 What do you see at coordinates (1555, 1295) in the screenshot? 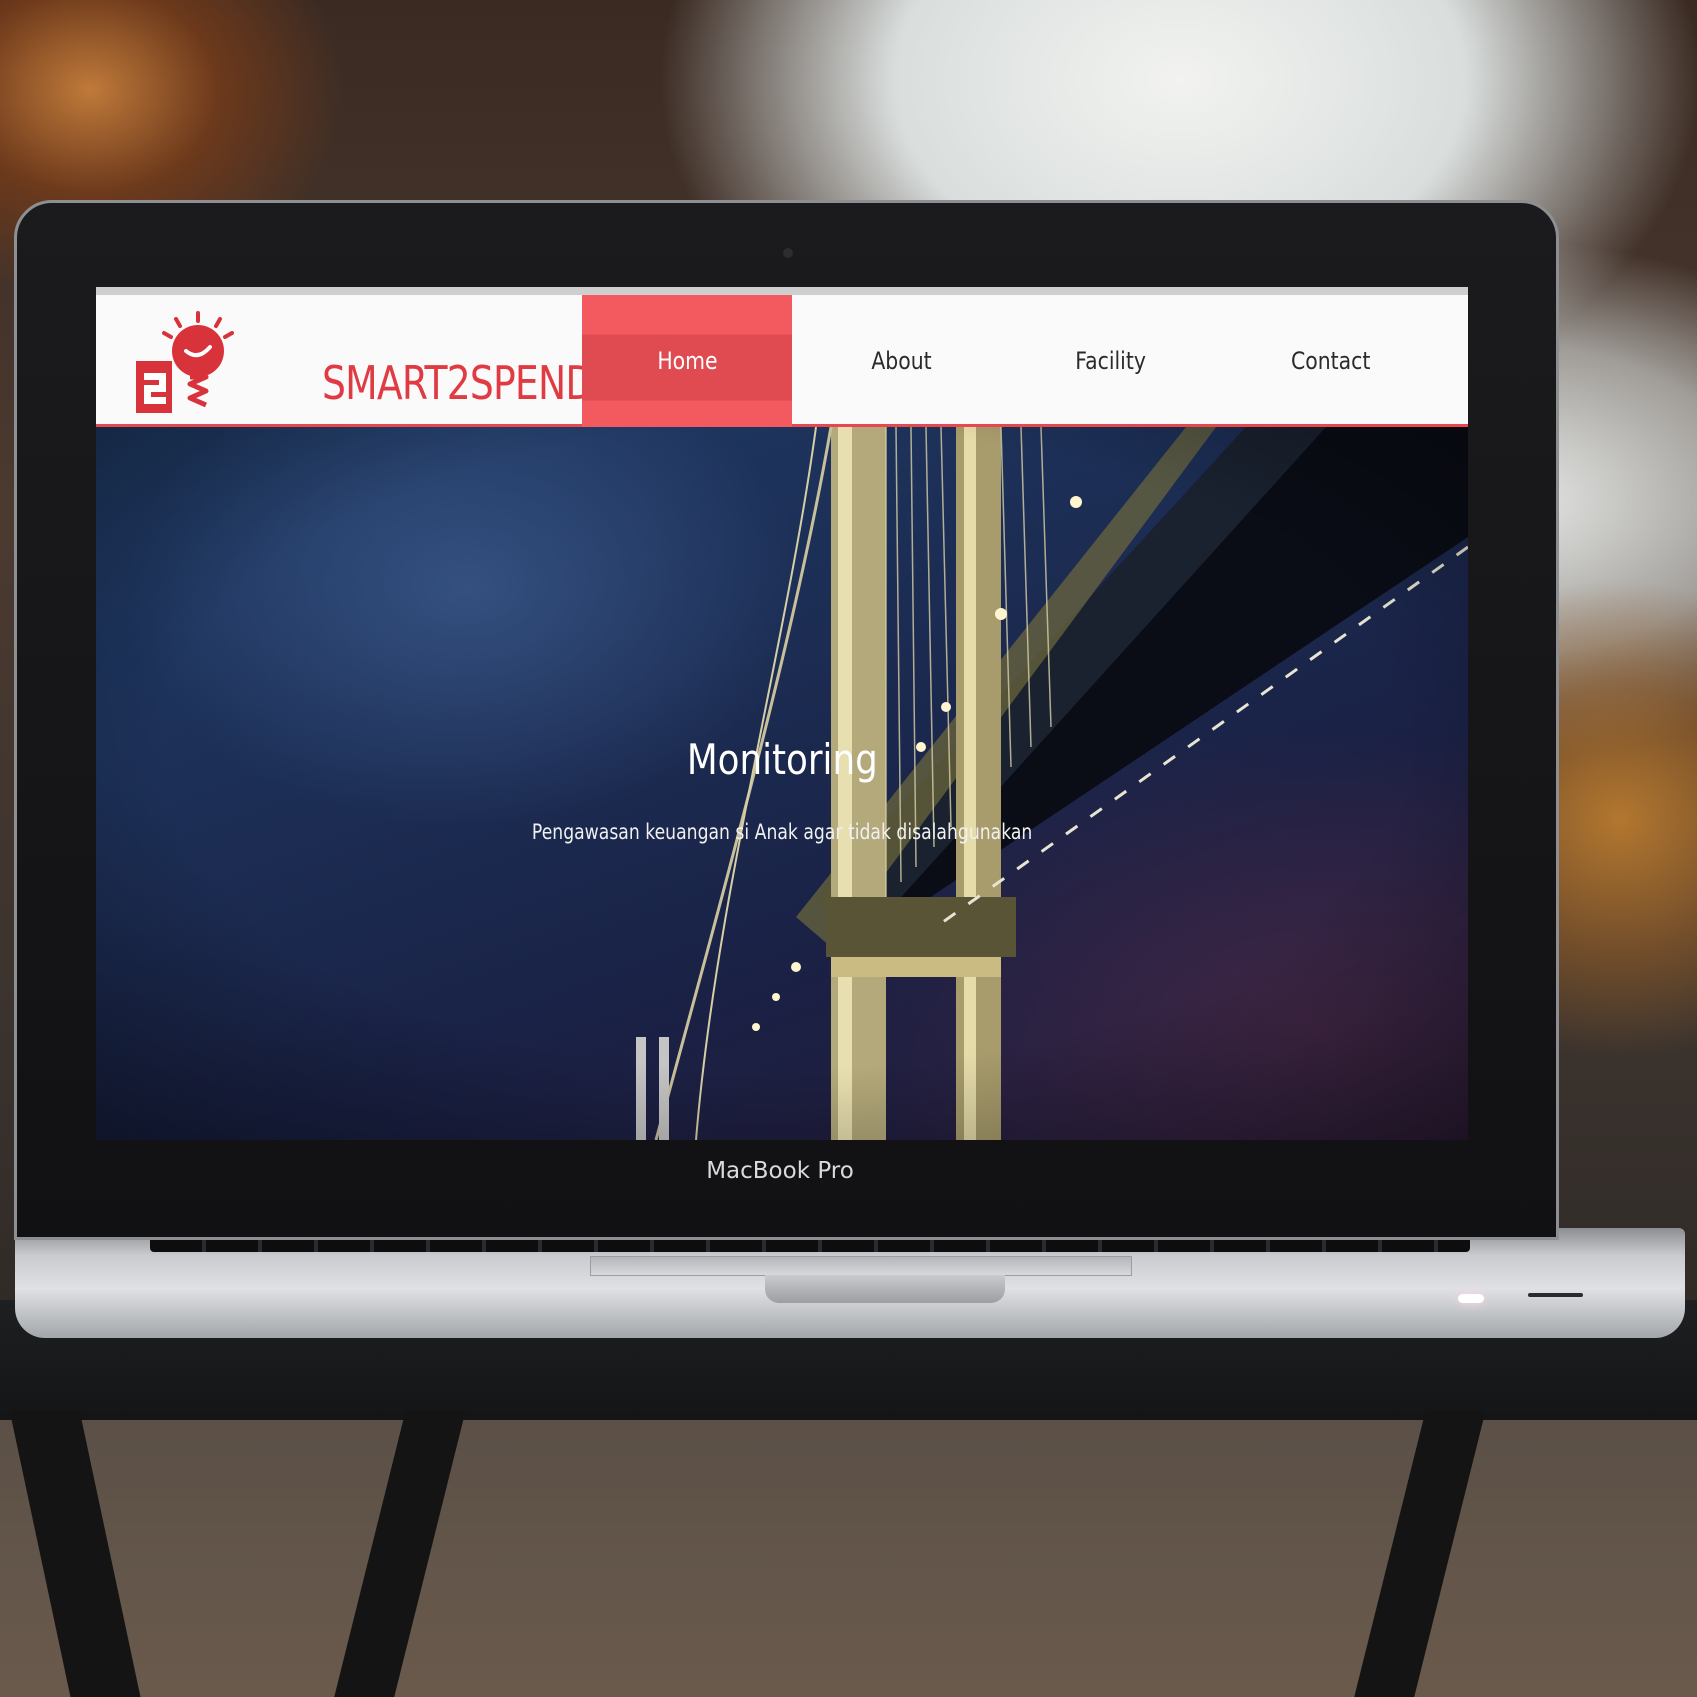
I see `drive-slot` at bounding box center [1555, 1295].